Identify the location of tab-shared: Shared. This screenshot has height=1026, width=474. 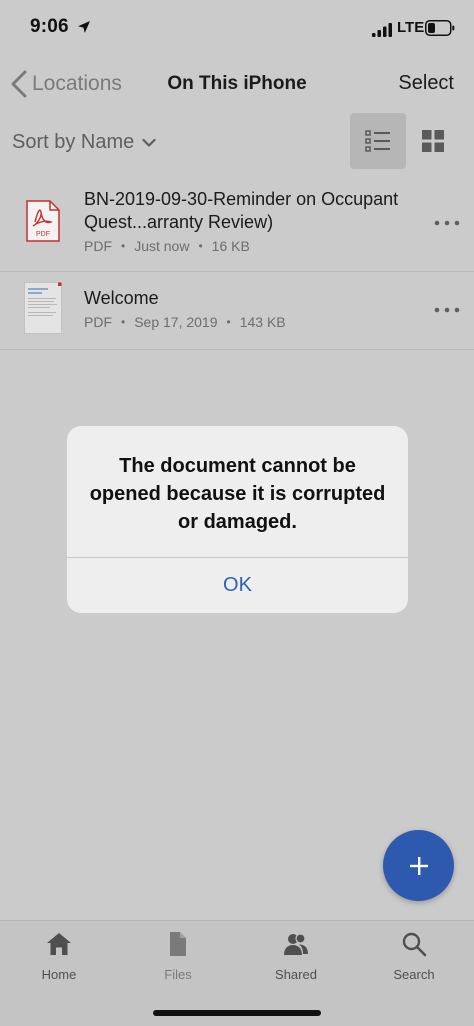
(296, 961).